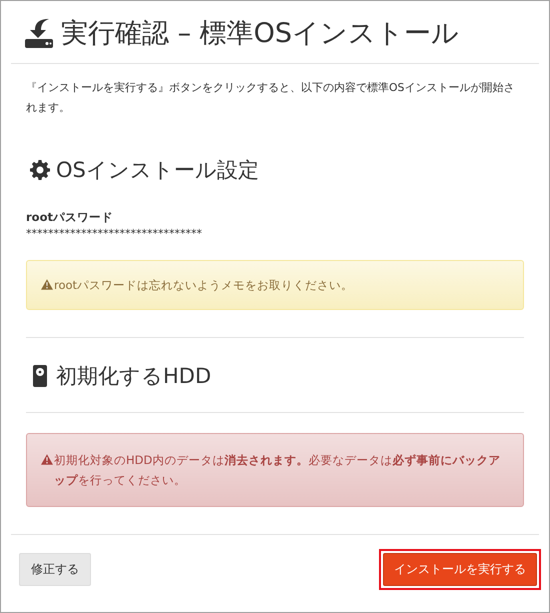  I want to click on field-label: rootパスワード, so click(70, 217).